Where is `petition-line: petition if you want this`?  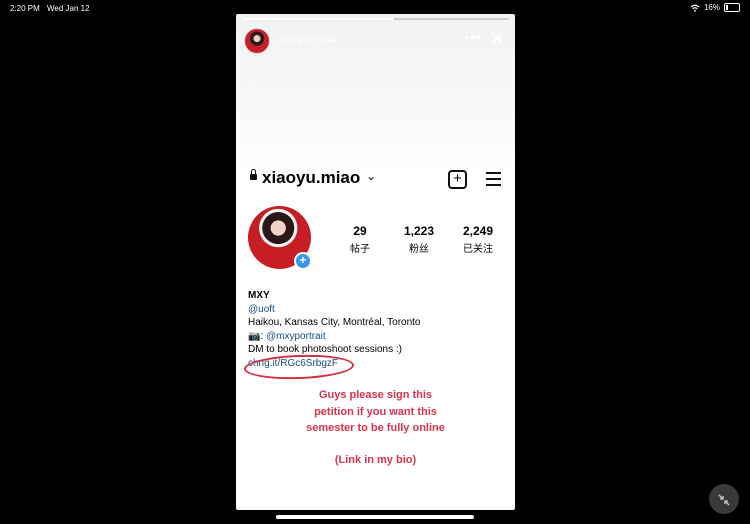
petition-line: petition if you want this is located at coordinates (375, 411).